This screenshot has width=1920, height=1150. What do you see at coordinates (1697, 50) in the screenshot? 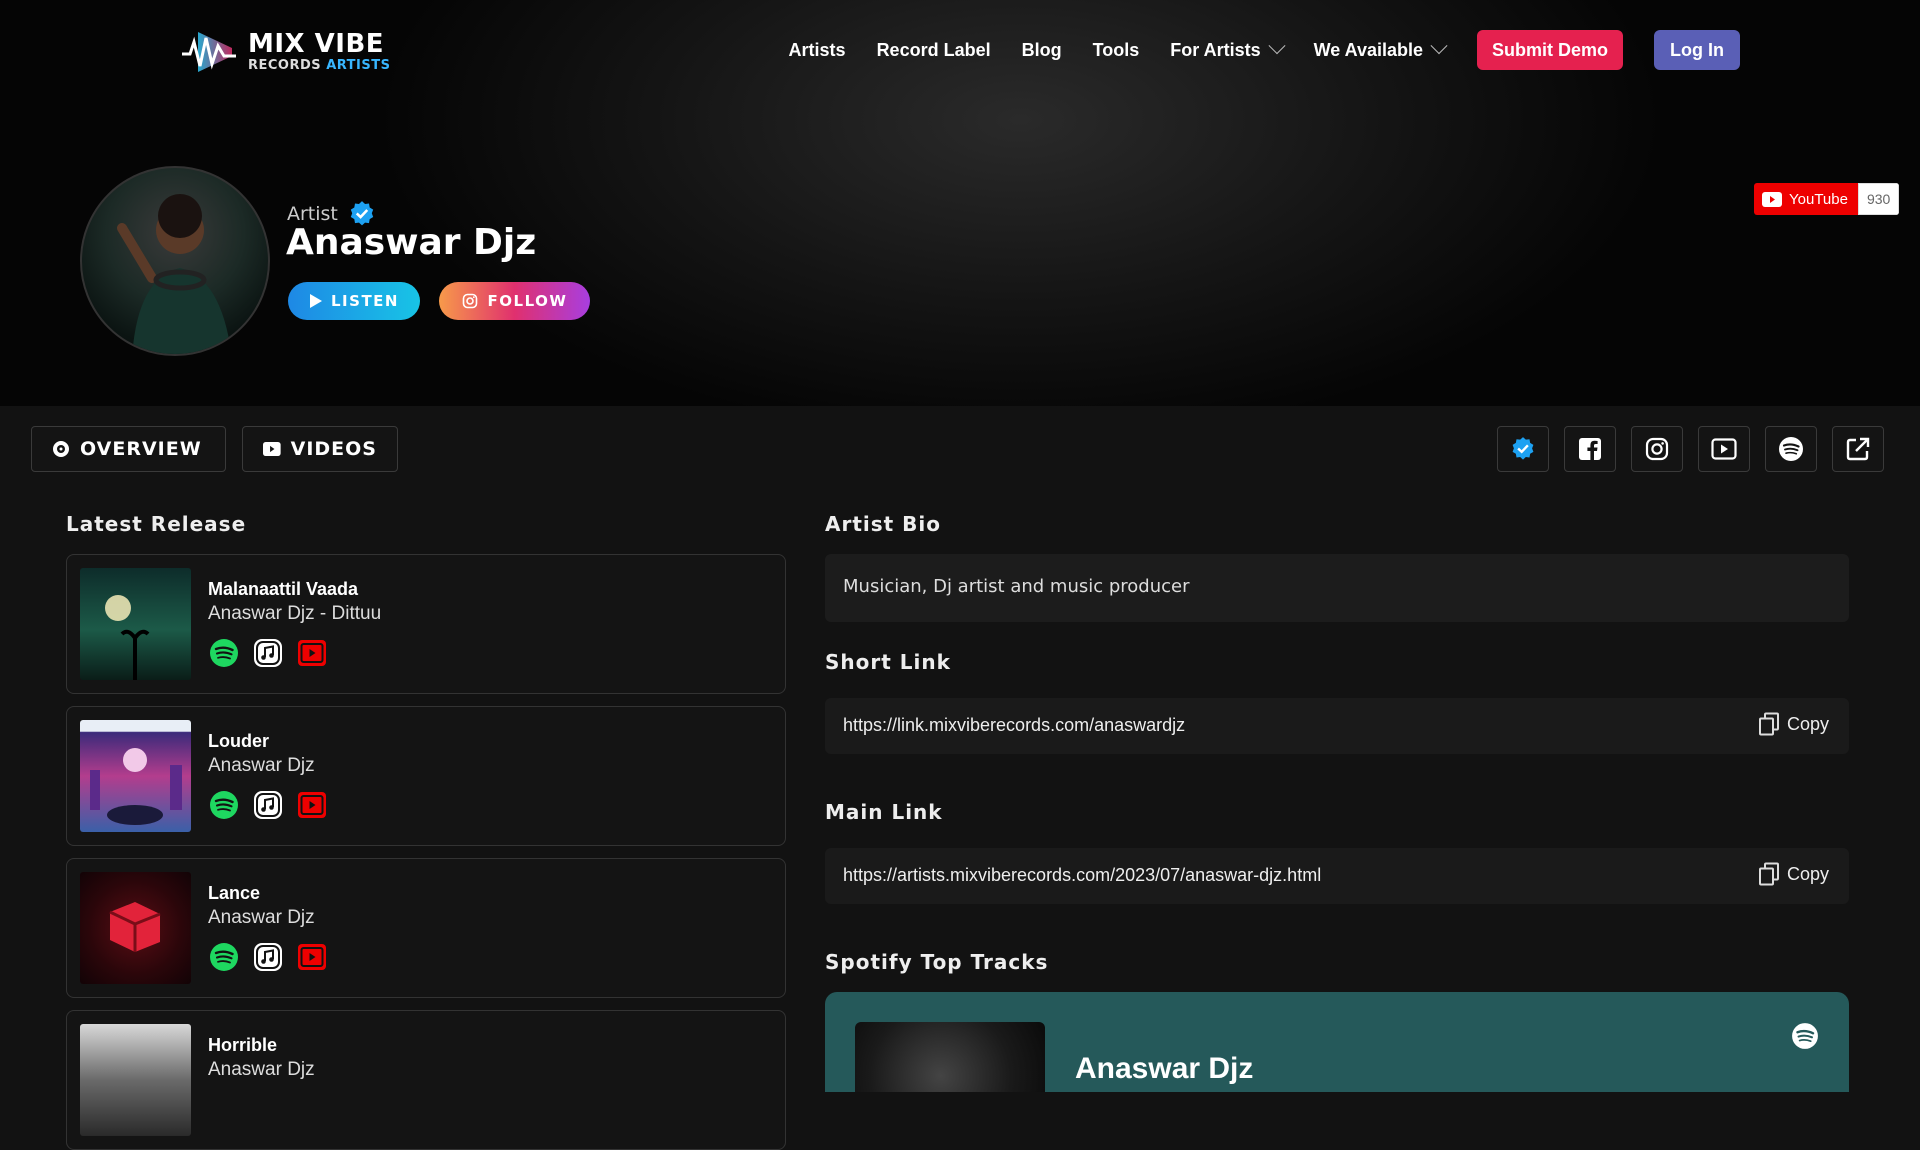
I see `login-button: Log In` at bounding box center [1697, 50].